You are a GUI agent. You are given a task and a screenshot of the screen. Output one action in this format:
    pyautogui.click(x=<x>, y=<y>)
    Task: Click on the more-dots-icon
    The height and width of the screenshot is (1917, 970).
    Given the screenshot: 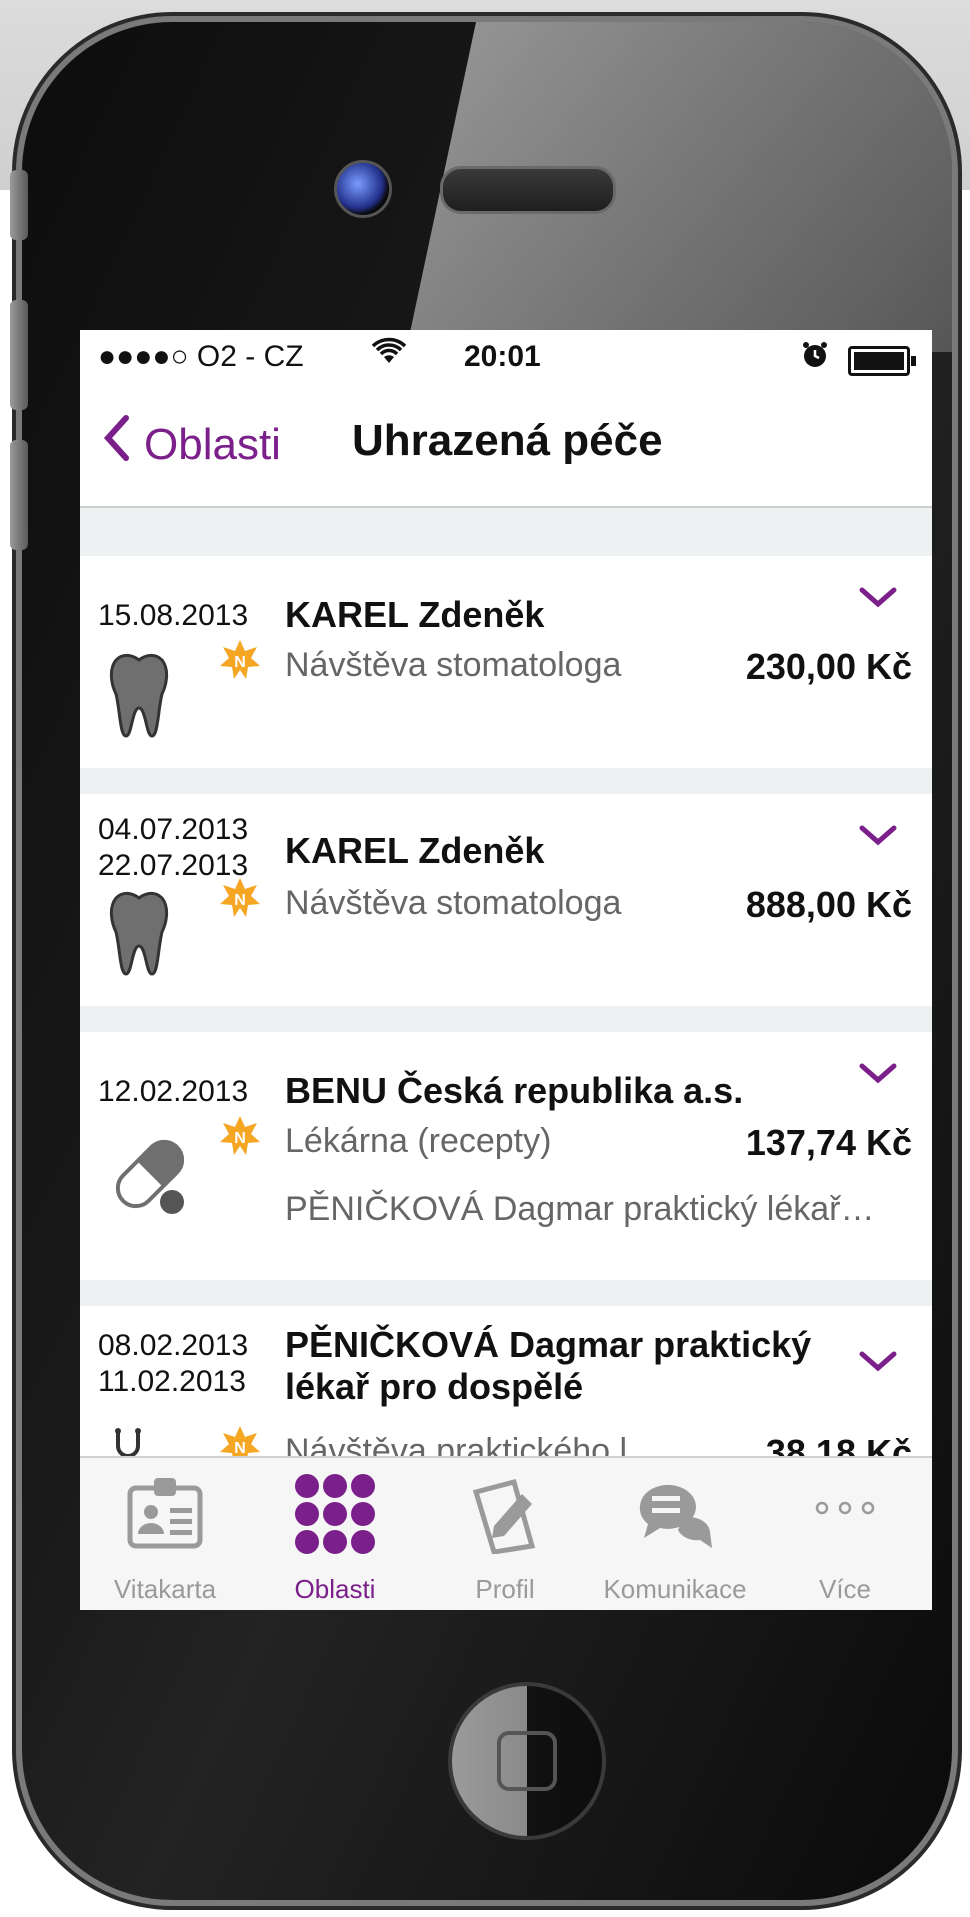 What is the action you would take?
    pyautogui.click(x=845, y=1510)
    